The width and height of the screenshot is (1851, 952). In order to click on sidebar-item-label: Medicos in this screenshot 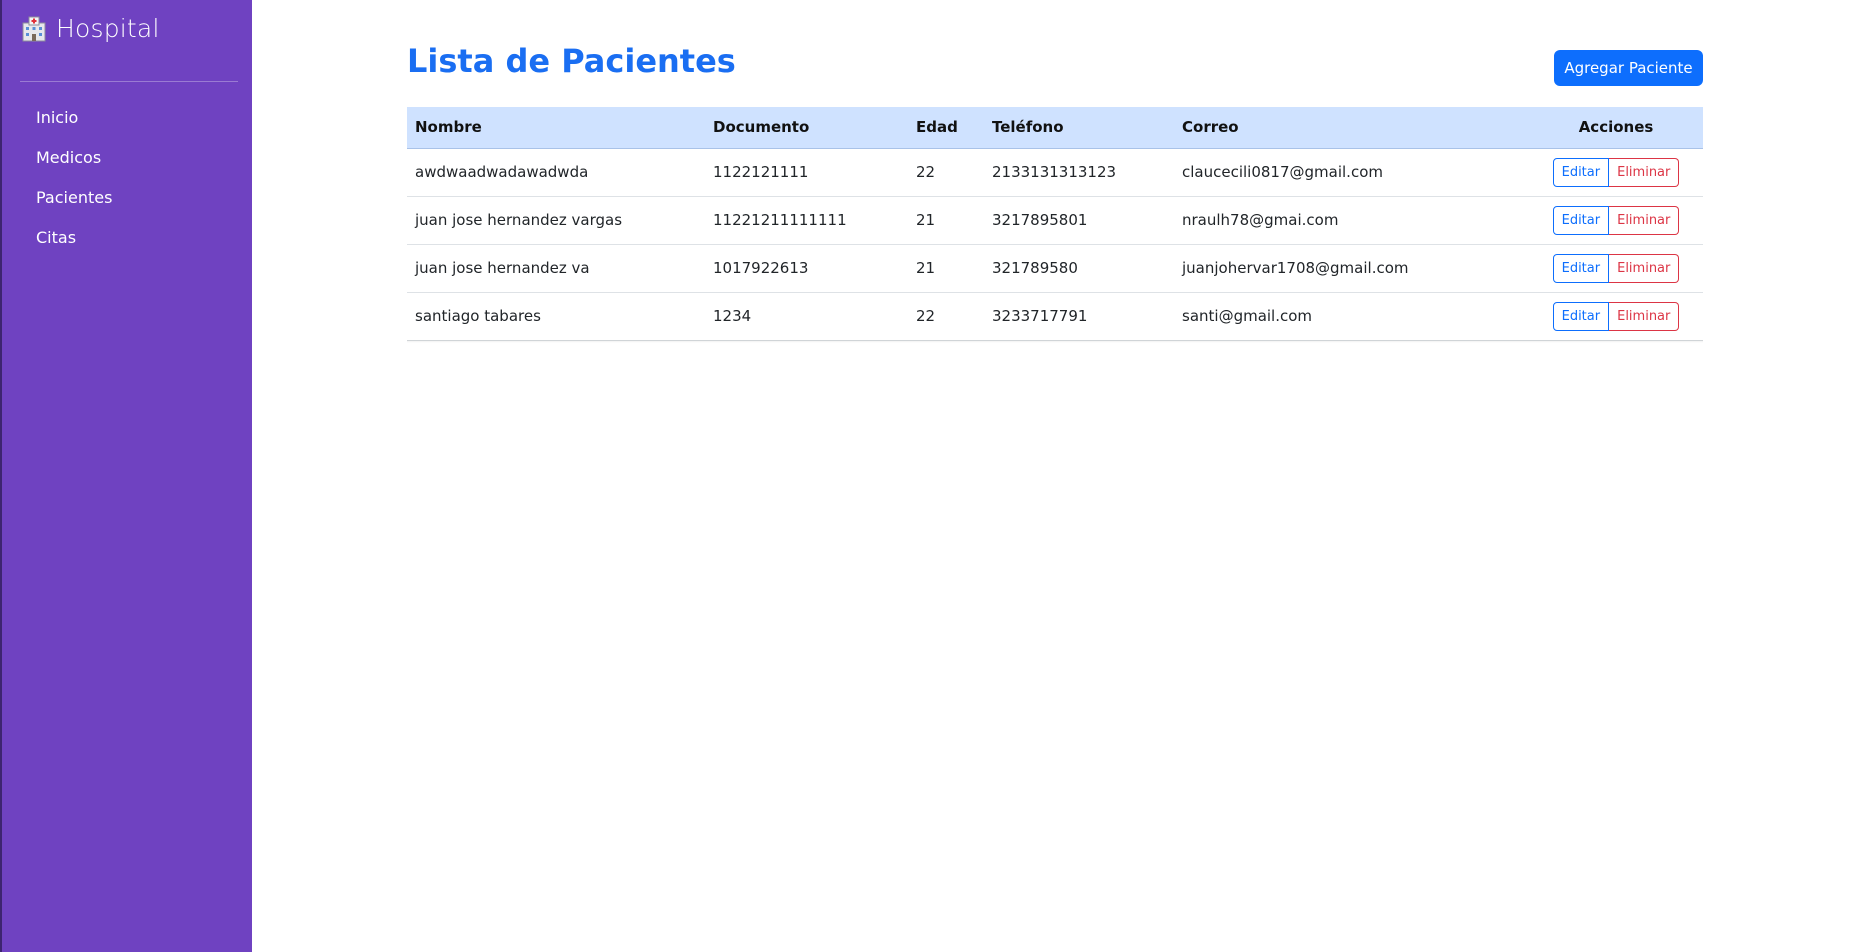, I will do `click(69, 157)`.